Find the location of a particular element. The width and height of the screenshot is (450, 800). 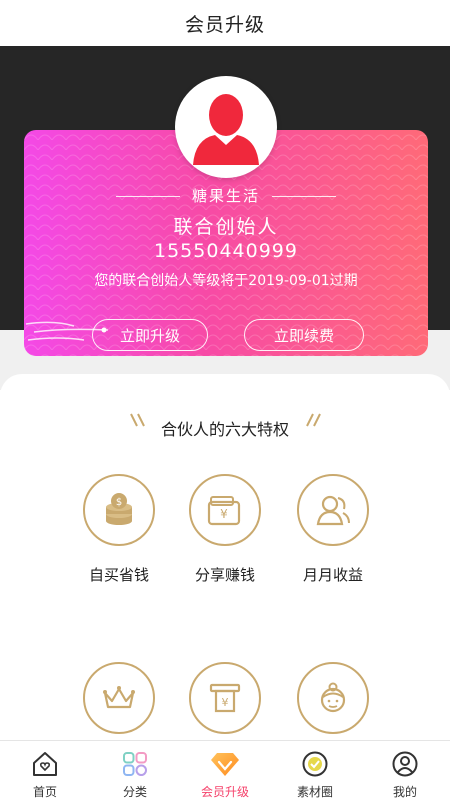

material-icon is located at coordinates (315, 764).